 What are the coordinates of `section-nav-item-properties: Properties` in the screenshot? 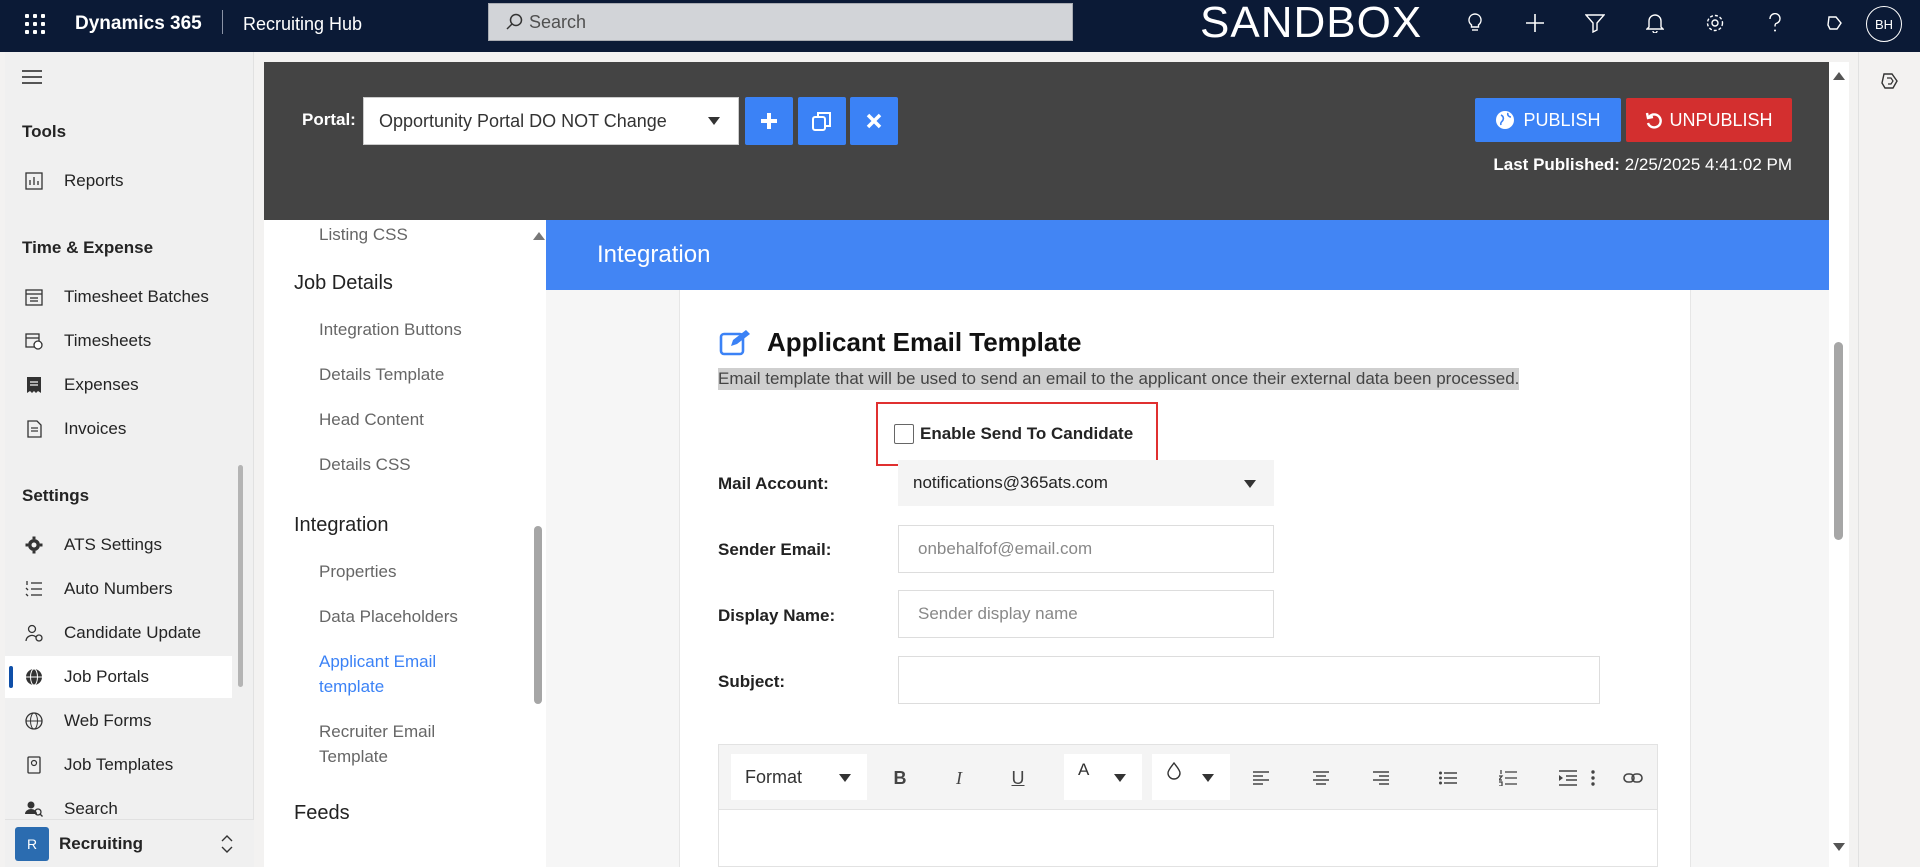 It's located at (414, 571).